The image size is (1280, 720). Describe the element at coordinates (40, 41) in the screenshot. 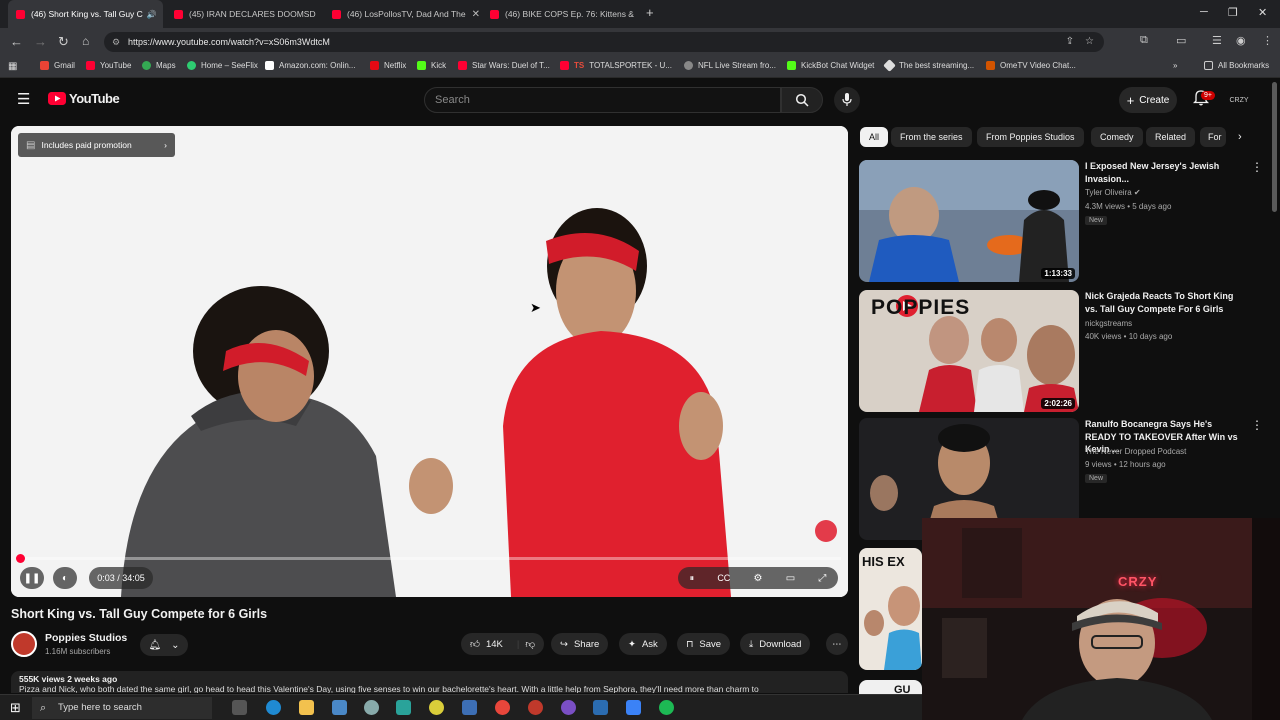

I see `forward-icon: →` at that location.